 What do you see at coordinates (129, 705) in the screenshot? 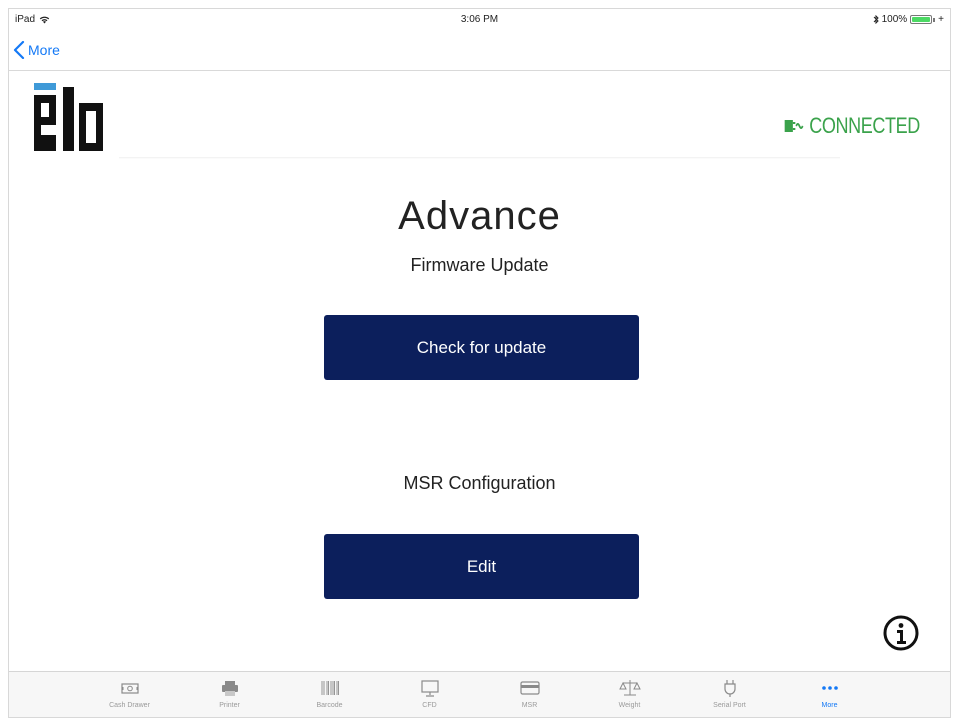
I see `tab-label: Cash Drawer` at bounding box center [129, 705].